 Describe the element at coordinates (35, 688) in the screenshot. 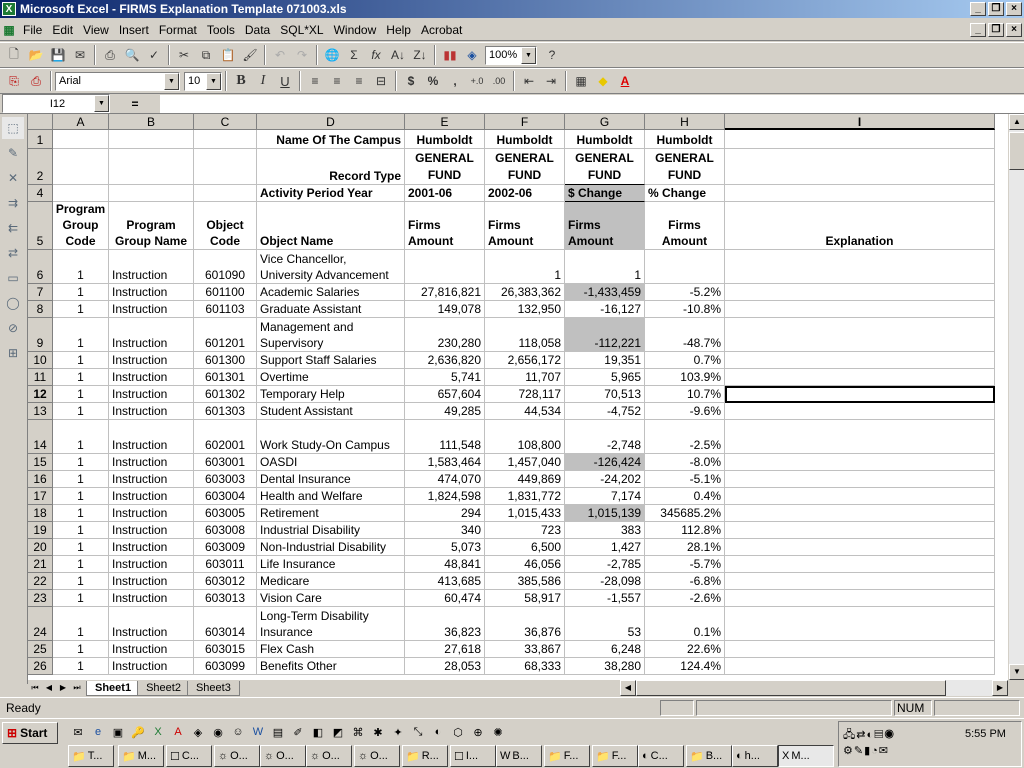

I see `first-sheet-icon: ⏮` at that location.